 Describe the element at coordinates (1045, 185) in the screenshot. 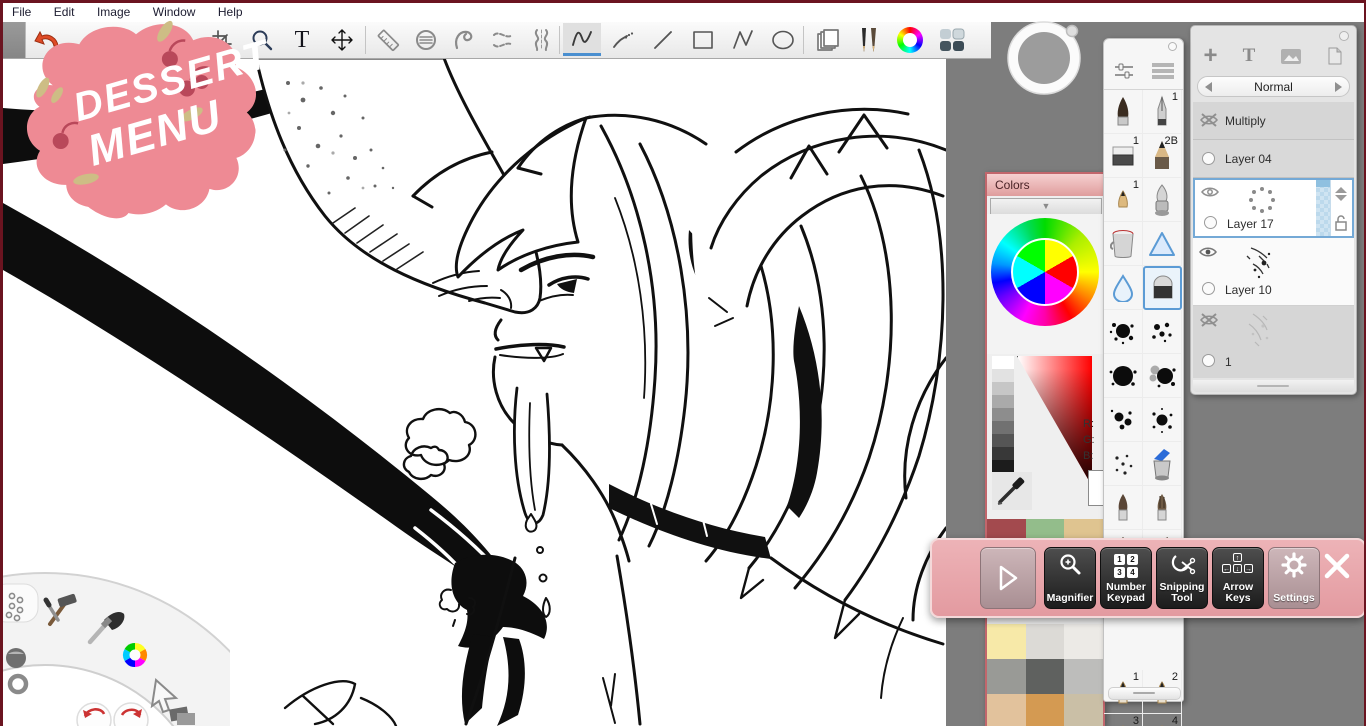

I see `colors-panel-title: Colors` at that location.